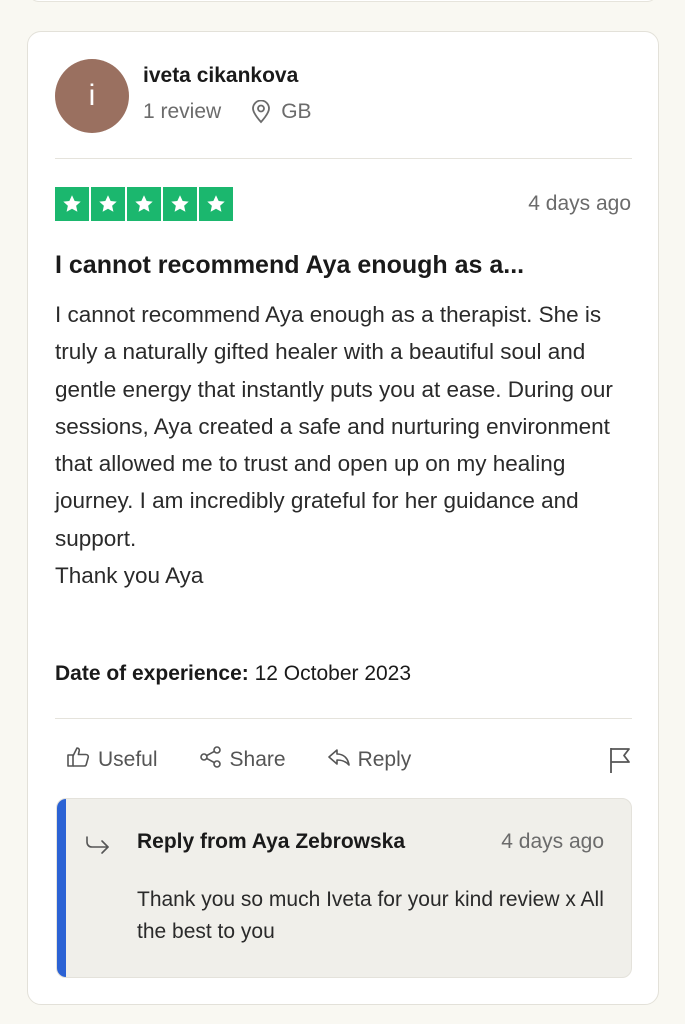  I want to click on reply-forward-icon, so click(98, 848).